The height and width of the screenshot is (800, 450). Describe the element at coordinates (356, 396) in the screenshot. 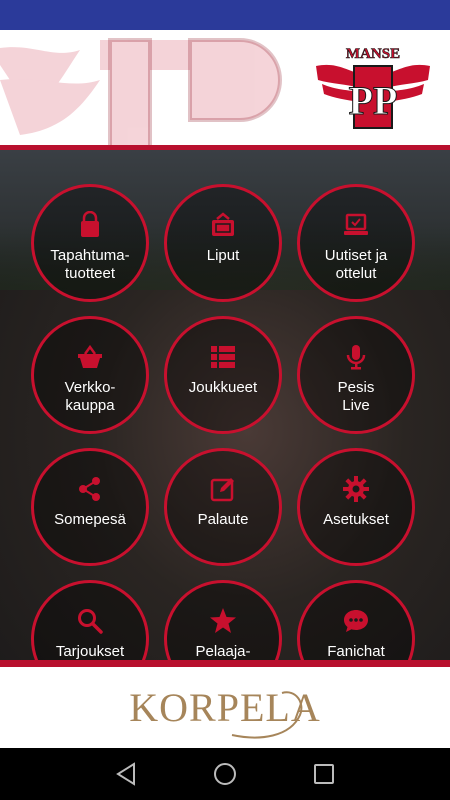

I see `menu-item-label: Pesis Live` at that location.